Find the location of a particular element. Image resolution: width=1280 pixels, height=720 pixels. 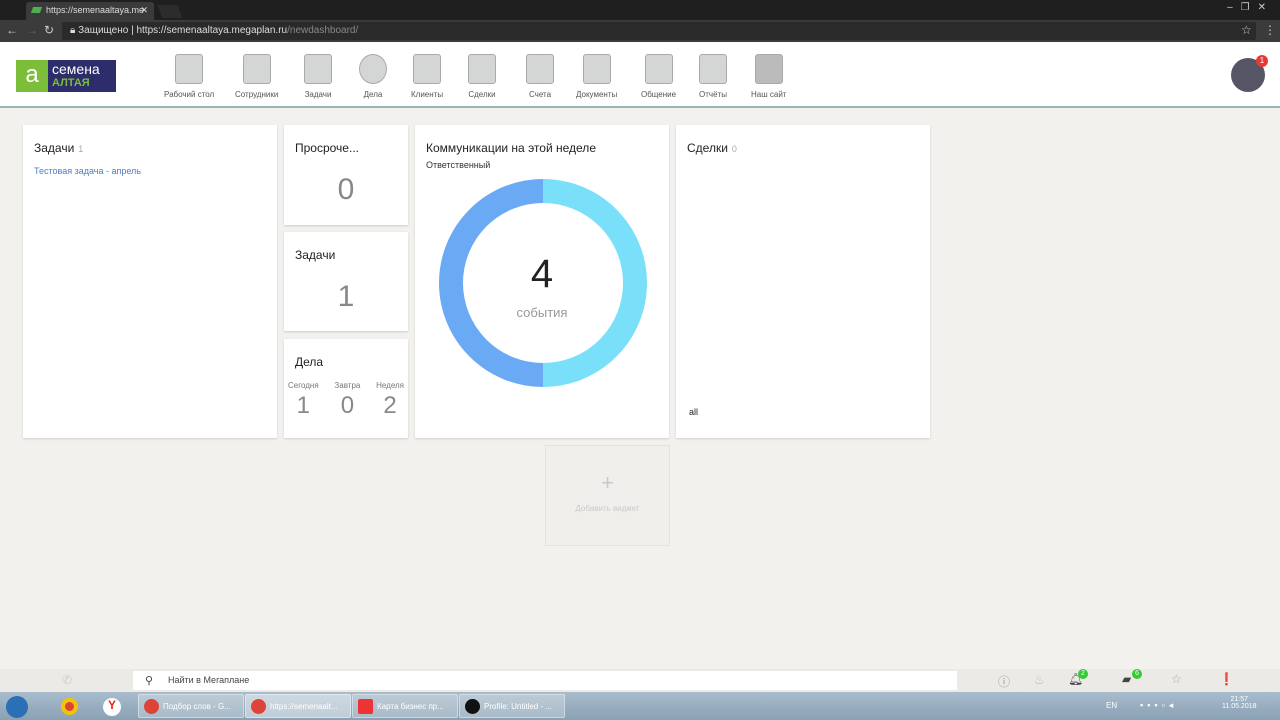

deals-count: 0 is located at coordinates (734, 149).